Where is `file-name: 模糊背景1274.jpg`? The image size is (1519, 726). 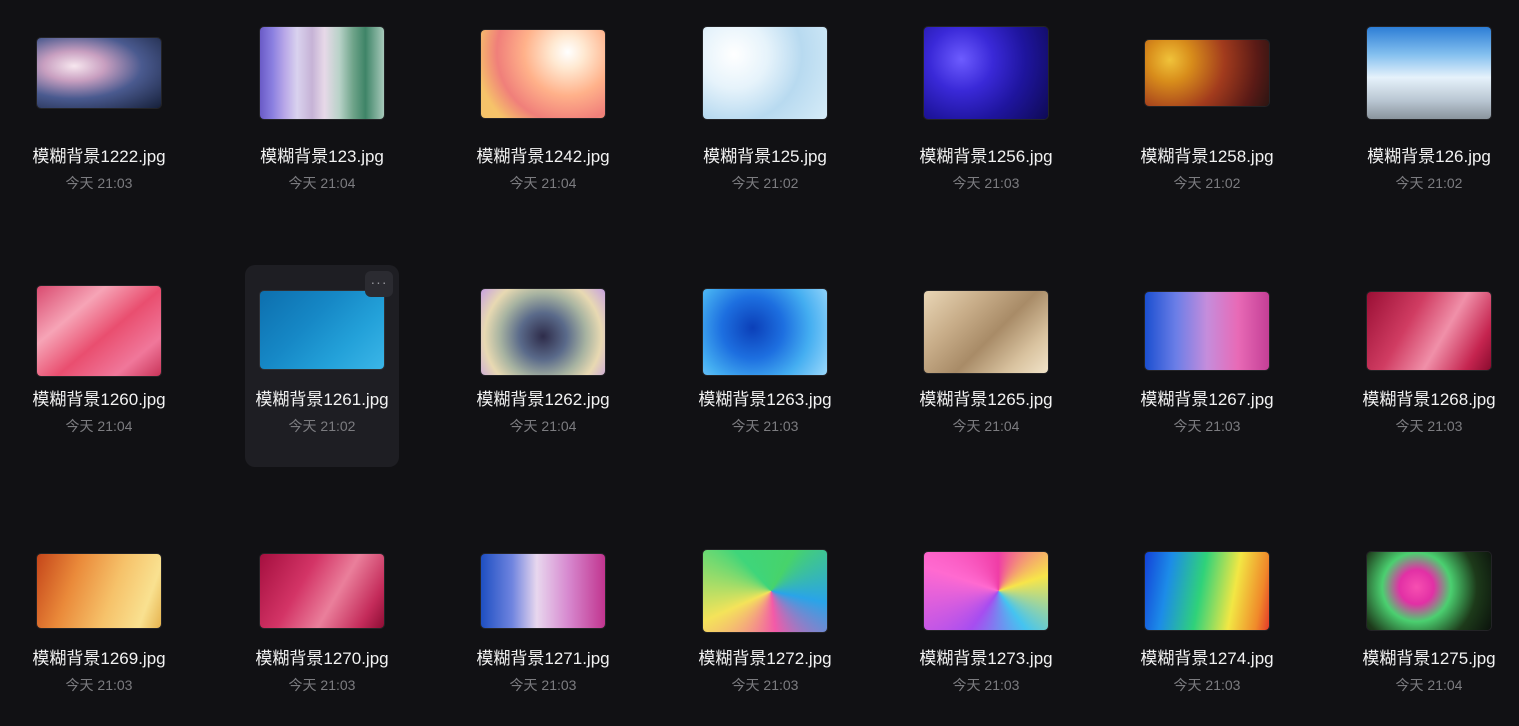
file-name: 模糊背景1274.jpg is located at coordinates (1207, 656).